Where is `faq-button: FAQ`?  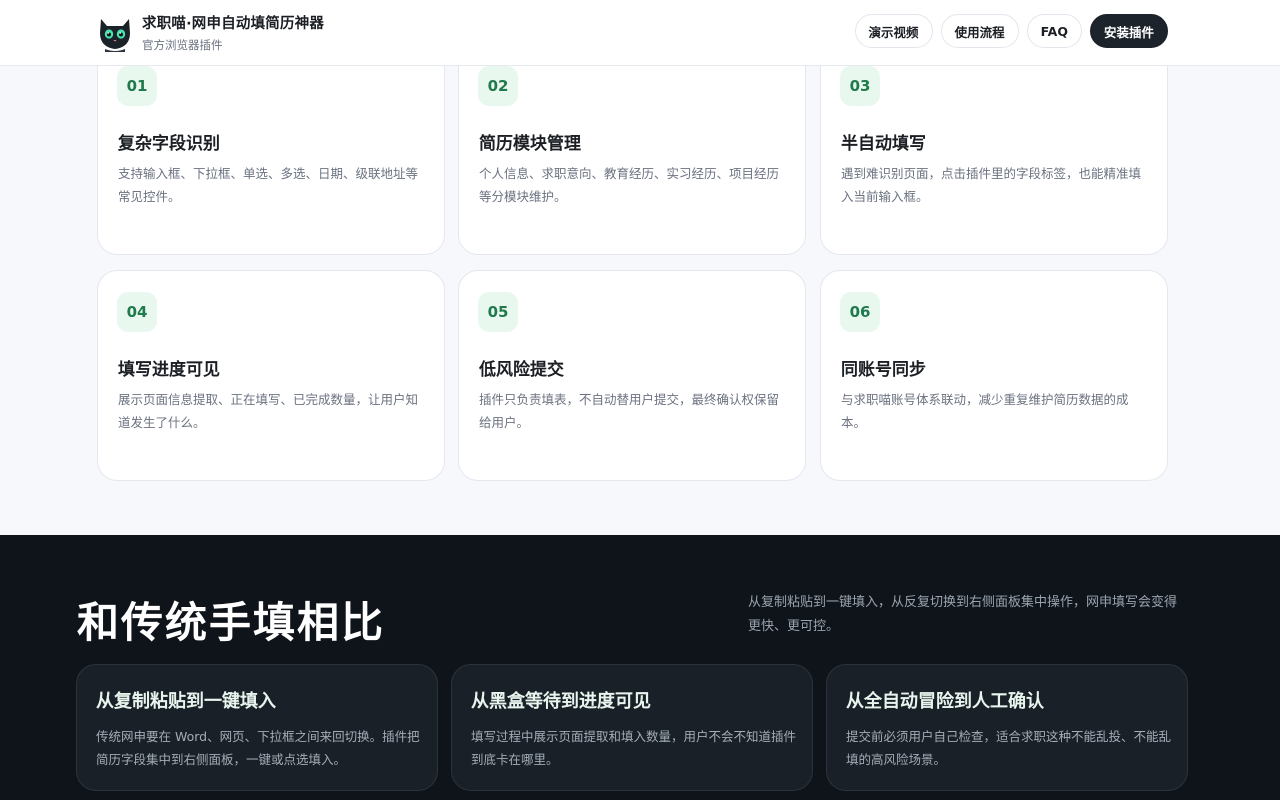
faq-button: FAQ is located at coordinates (1054, 31).